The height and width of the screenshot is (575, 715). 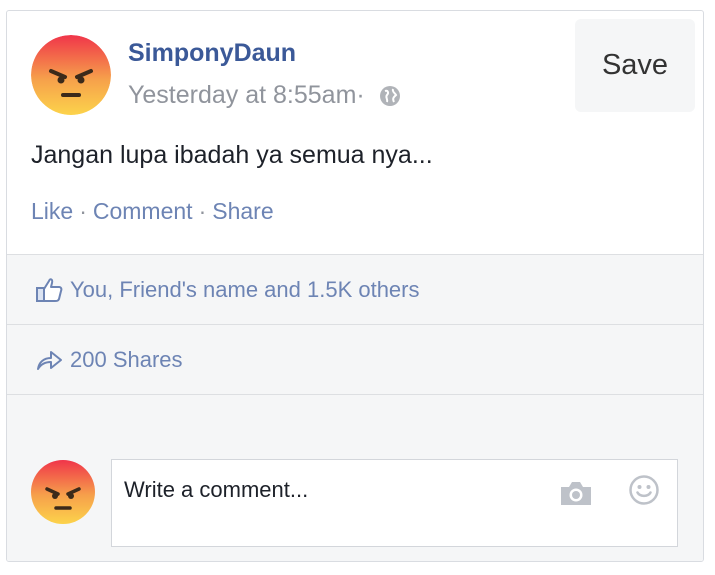 I want to click on shares-row: 200 Shares, so click(x=355, y=360).